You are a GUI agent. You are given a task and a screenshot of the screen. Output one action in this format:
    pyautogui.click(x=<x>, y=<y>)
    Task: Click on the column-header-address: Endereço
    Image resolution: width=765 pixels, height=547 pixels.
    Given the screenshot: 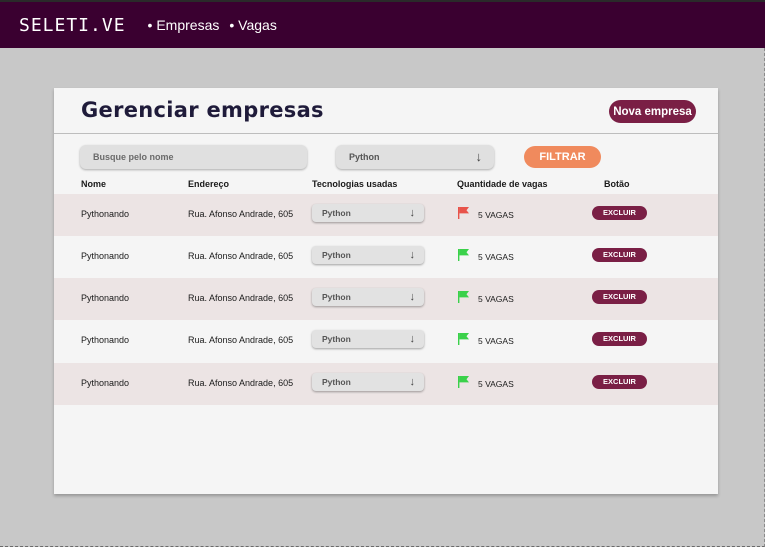 What is the action you would take?
    pyautogui.click(x=209, y=184)
    